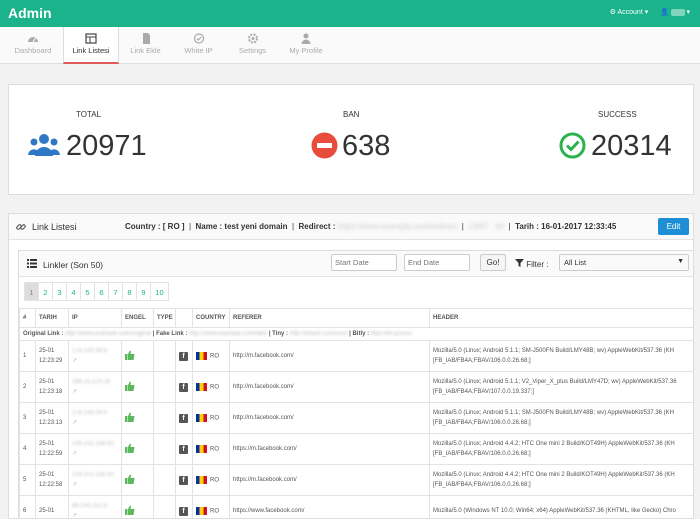 The image size is (700, 519). I want to click on stat-ban: BAN 638, so click(351, 140).